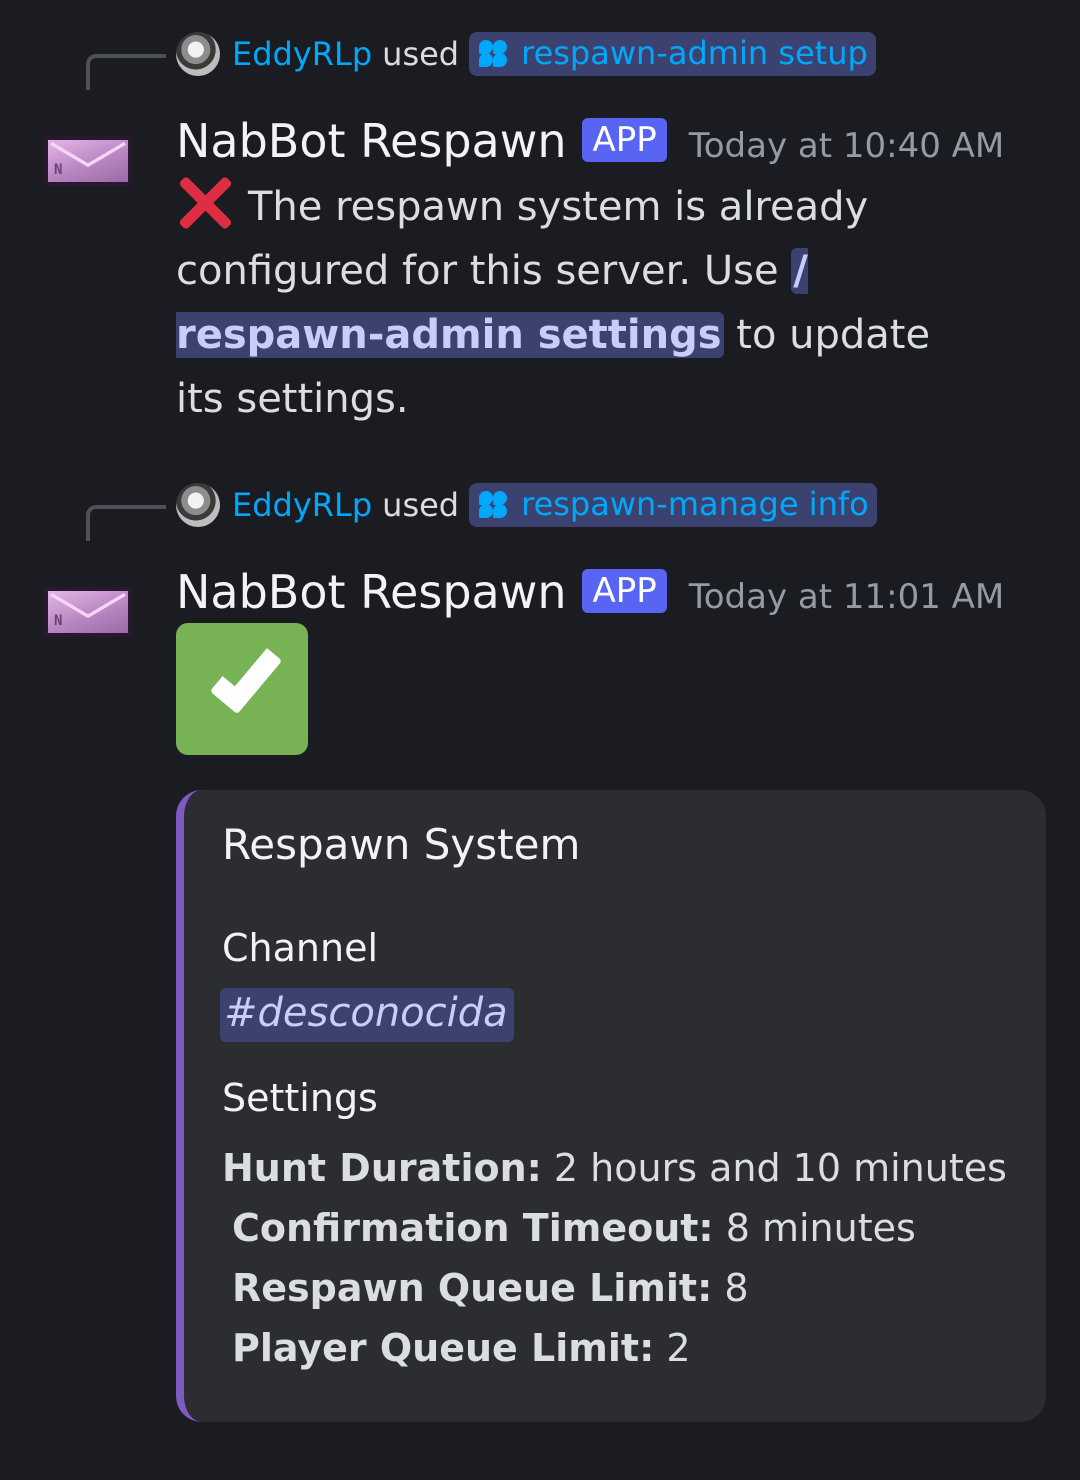 Image resolution: width=1080 pixels, height=1480 pixels. What do you see at coordinates (461, 1348) in the screenshot?
I see `setting-player-queue-limit: Player Queue Limit: 2` at bounding box center [461, 1348].